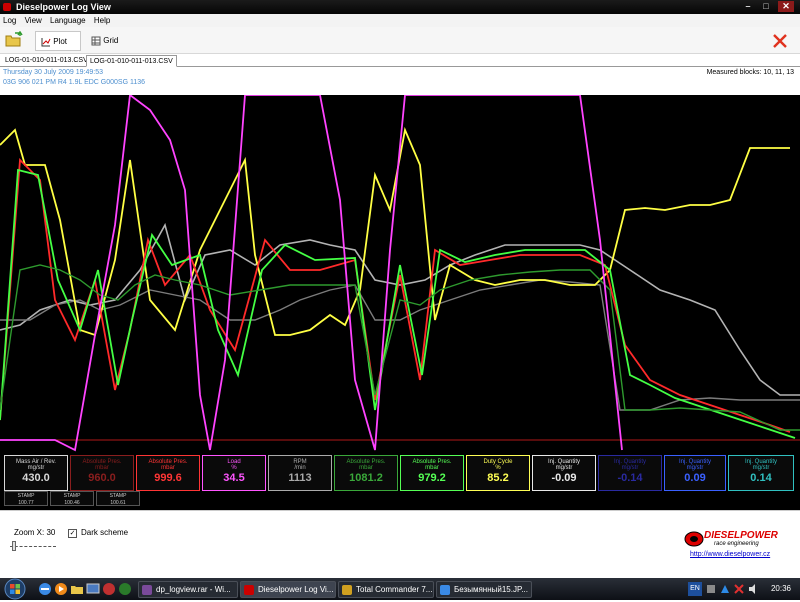 This screenshot has width=800, height=602. Describe the element at coordinates (753, 589) in the screenshot. I see `tray-volume-icon` at that location.